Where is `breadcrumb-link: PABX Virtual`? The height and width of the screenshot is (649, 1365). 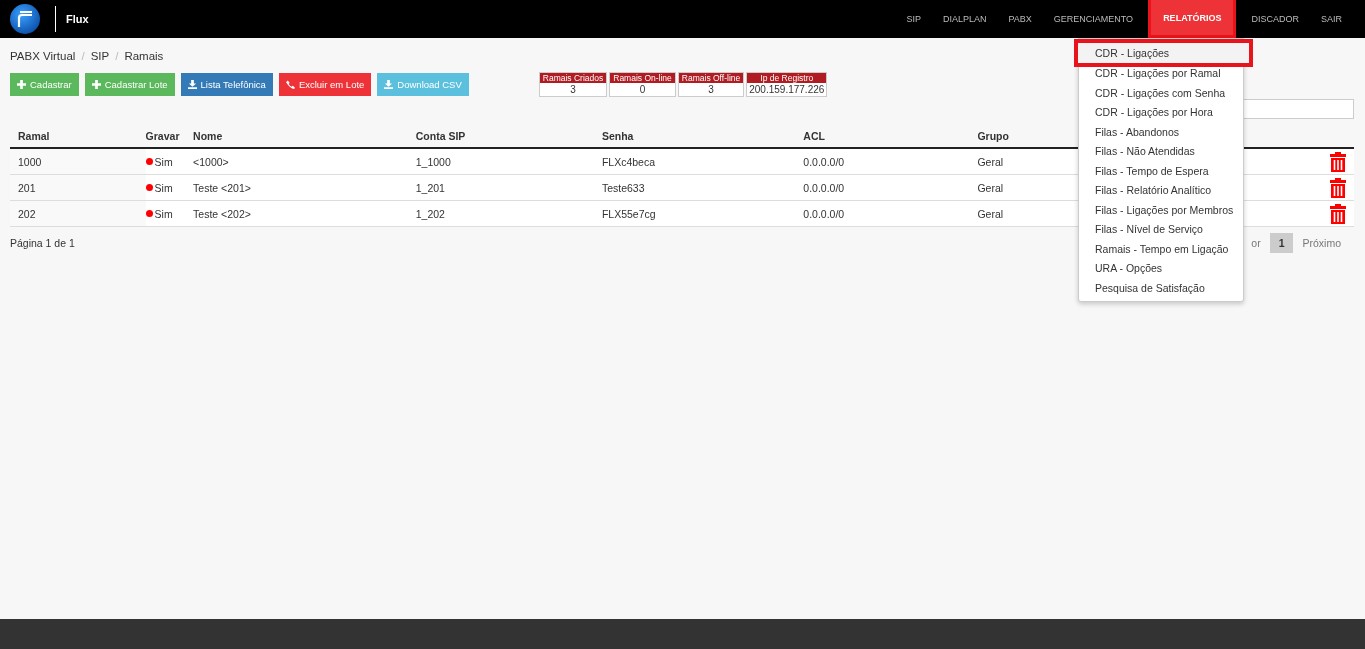 breadcrumb-link: PABX Virtual is located at coordinates (43, 56).